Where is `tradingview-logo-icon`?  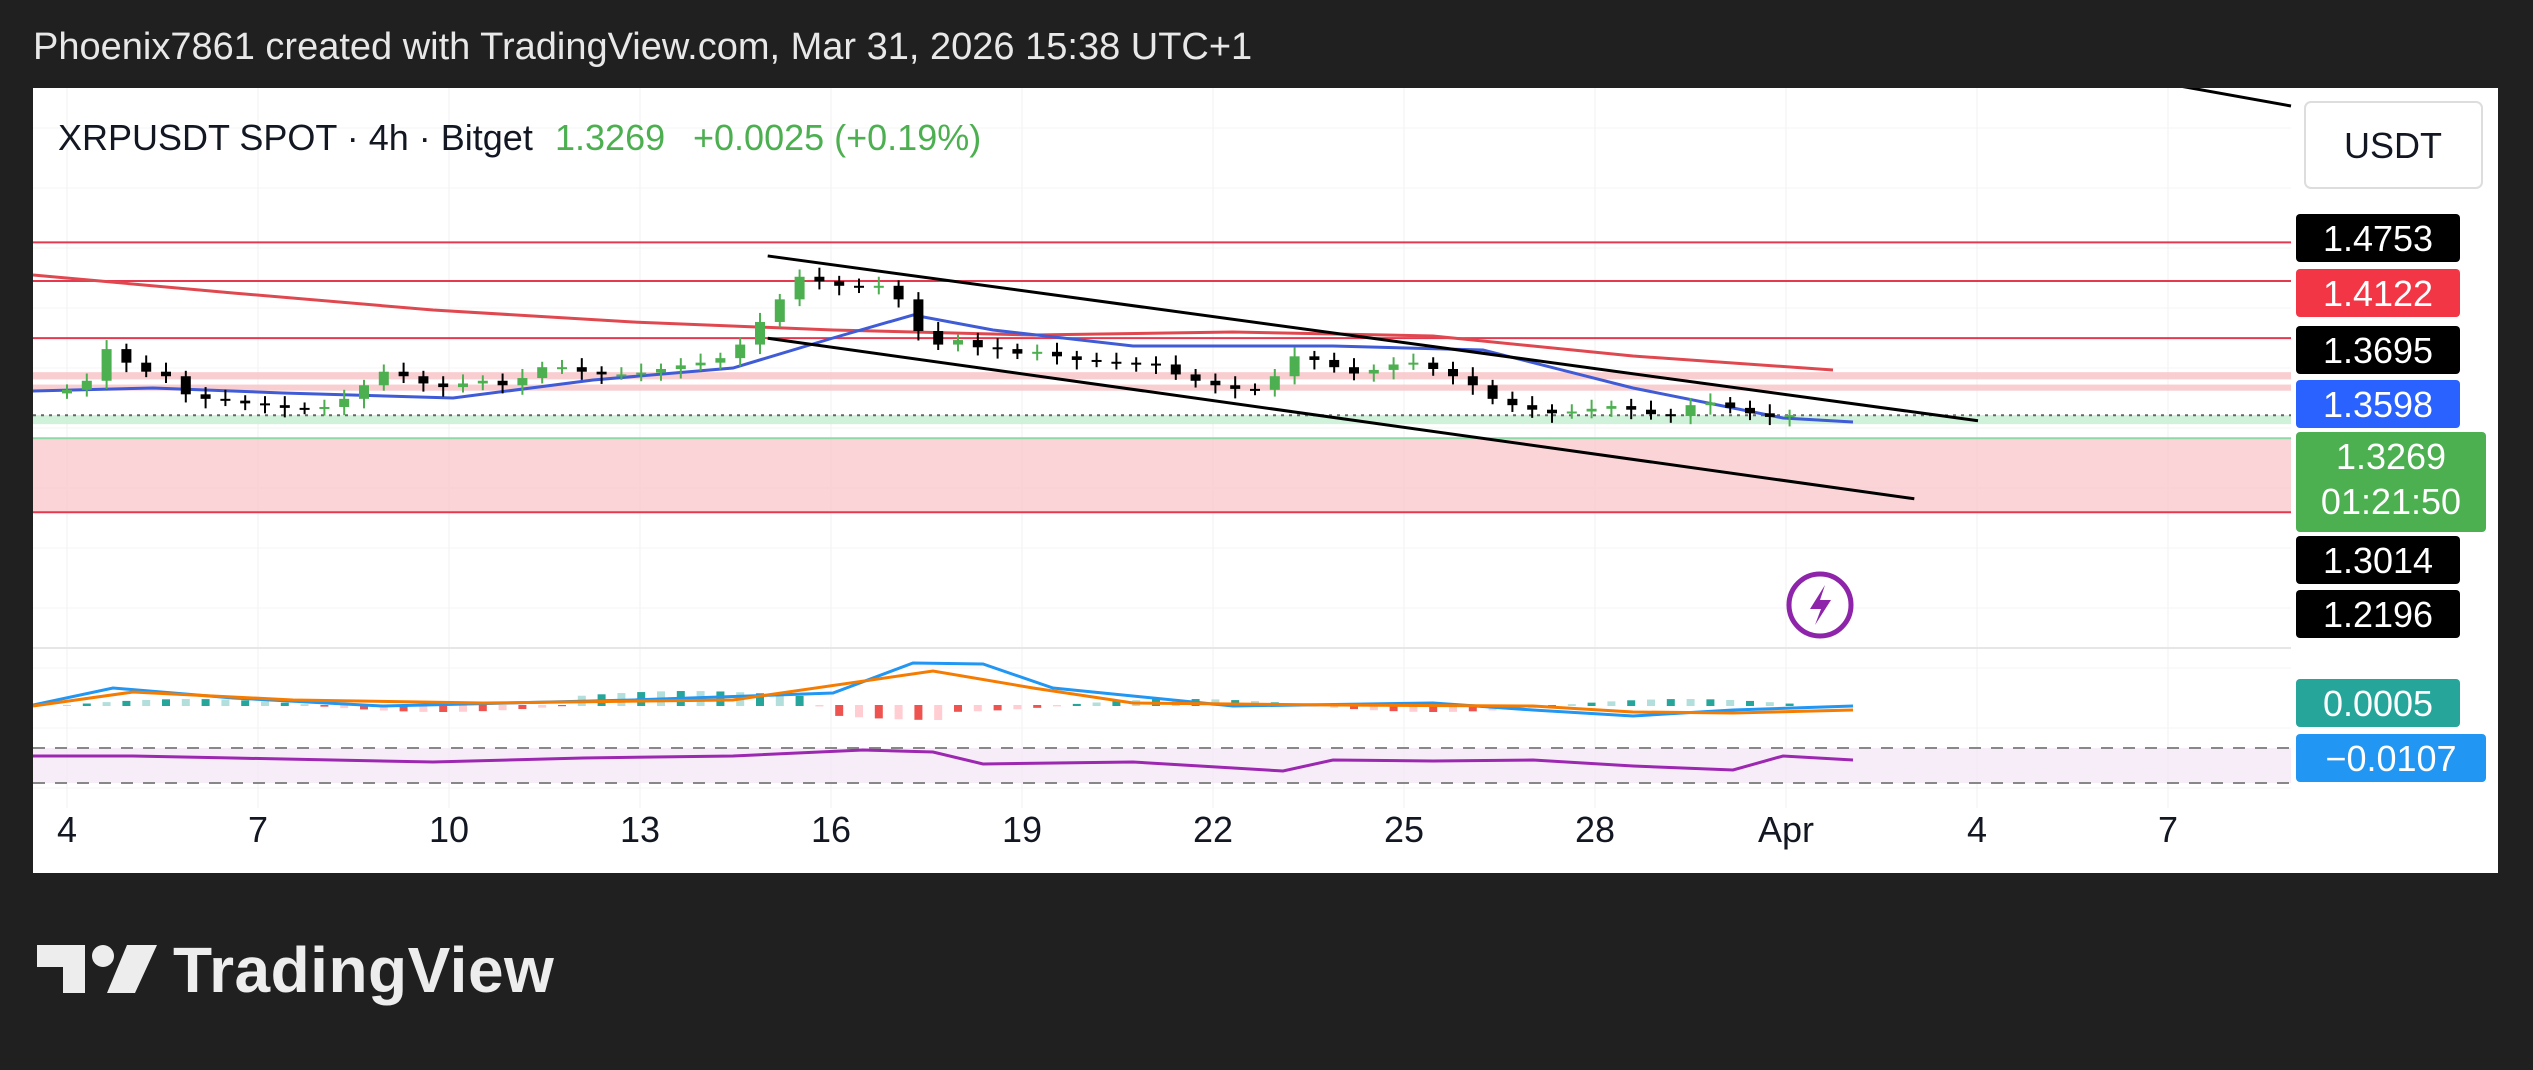
tradingview-logo-icon is located at coordinates (97, 969).